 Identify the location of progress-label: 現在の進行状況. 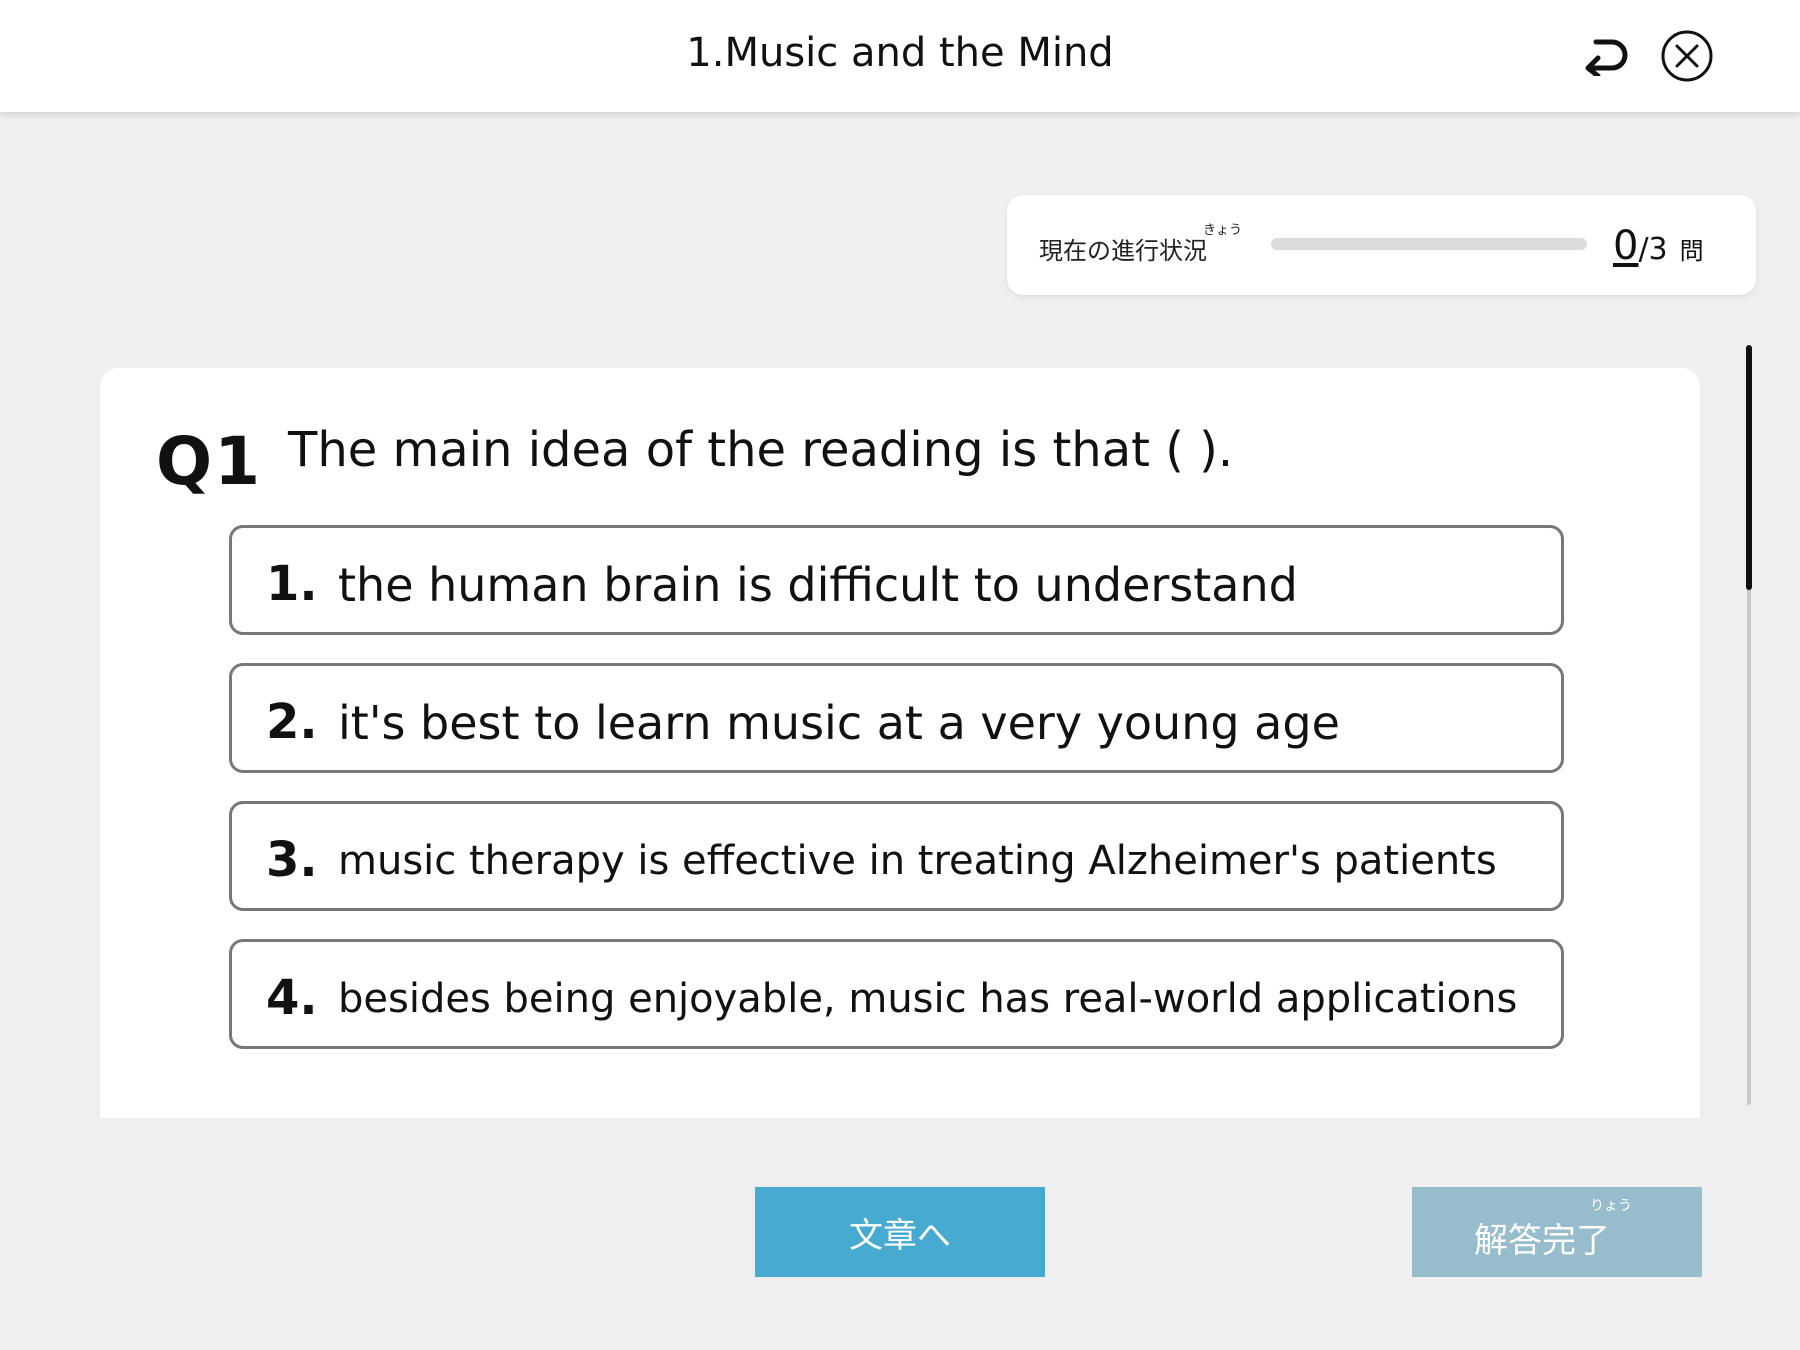
(1123, 251).